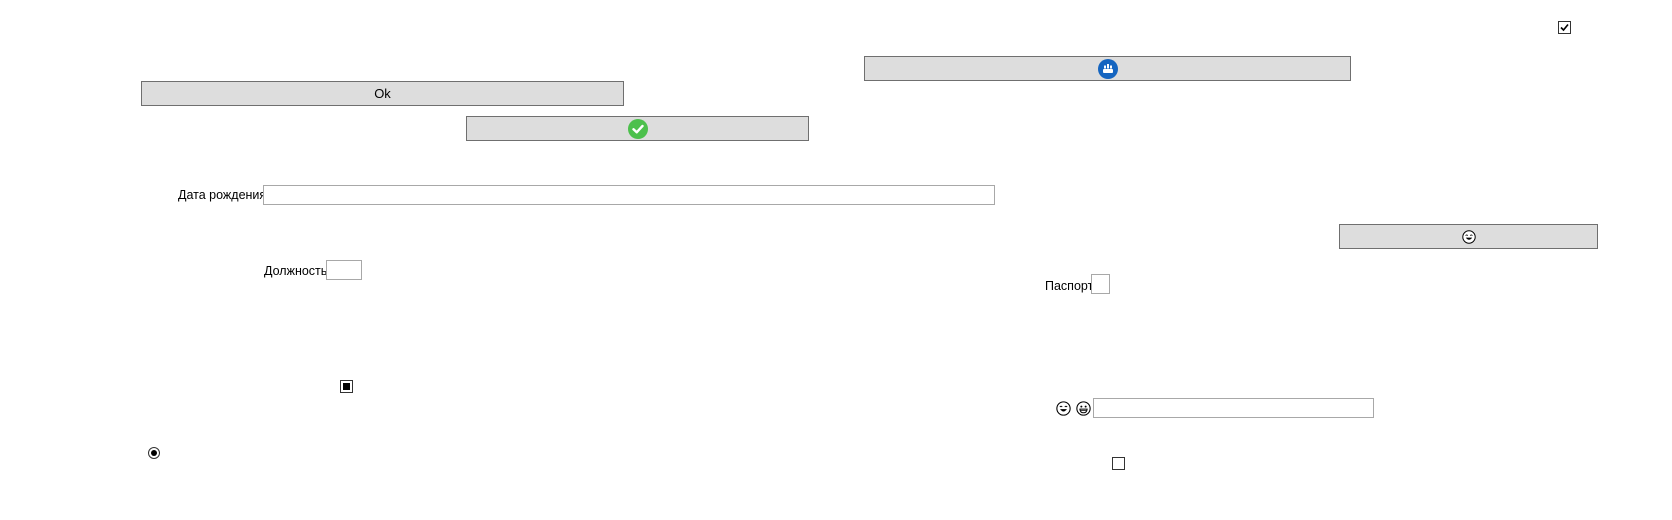 This screenshot has width=1672, height=520. I want to click on radio-selected-dot, so click(154, 453).